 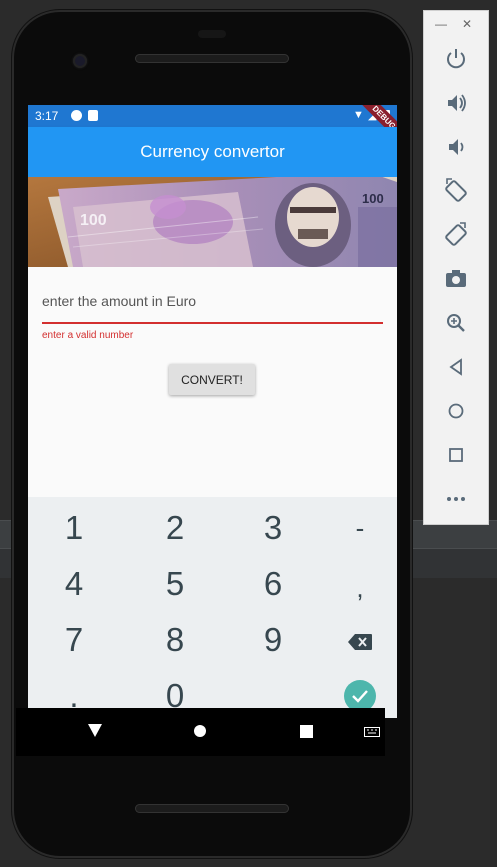 I want to click on keyboard-switch-icon, so click(x=372, y=732).